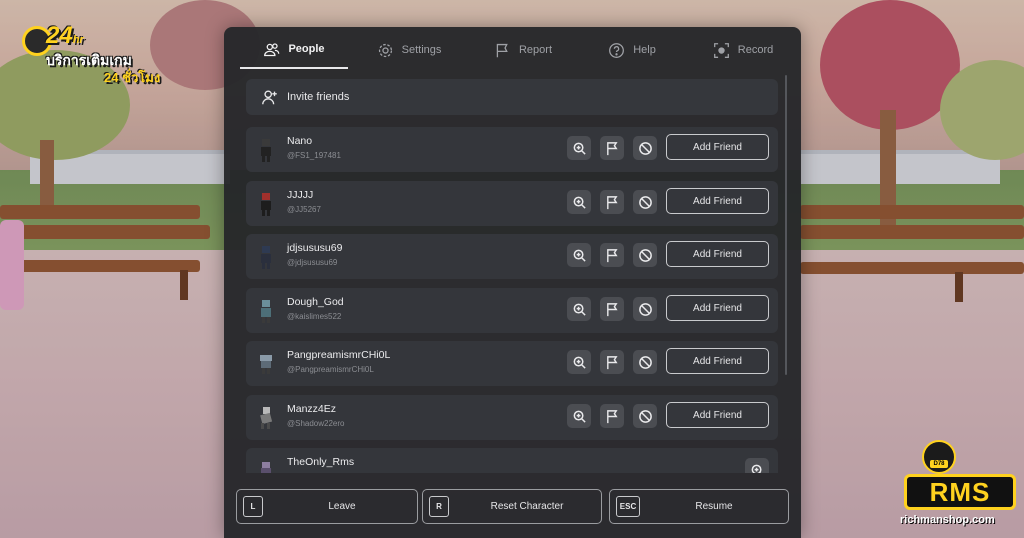  Describe the element at coordinates (786, 225) in the screenshot. I see `scrollbar` at that location.